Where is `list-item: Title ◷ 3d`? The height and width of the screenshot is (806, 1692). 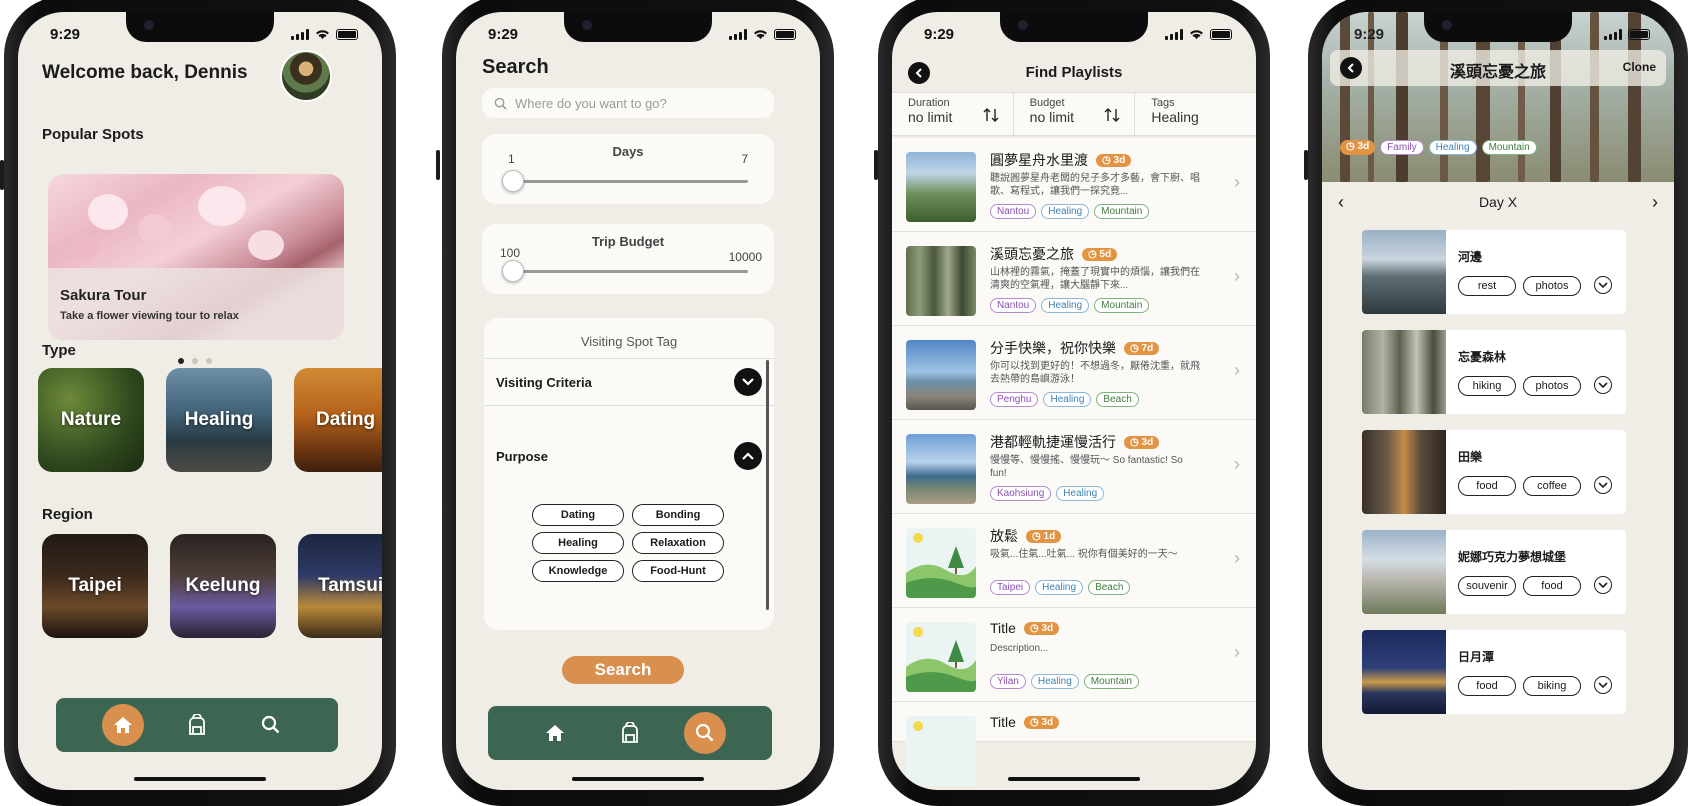 list-item: Title ◷ 3d is located at coordinates (1074, 744).